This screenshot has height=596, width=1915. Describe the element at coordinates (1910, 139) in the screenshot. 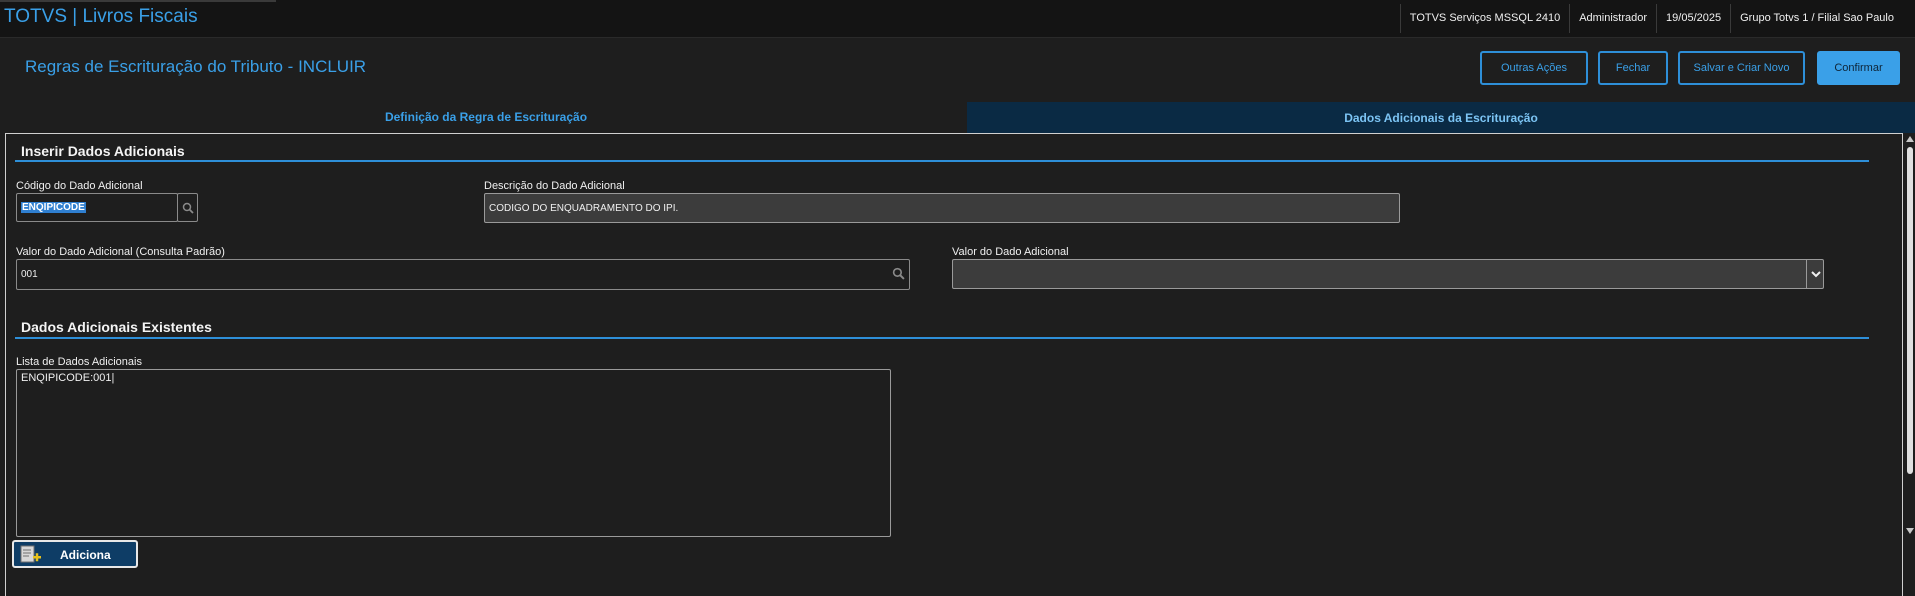

I see `scroll-up-icon` at that location.